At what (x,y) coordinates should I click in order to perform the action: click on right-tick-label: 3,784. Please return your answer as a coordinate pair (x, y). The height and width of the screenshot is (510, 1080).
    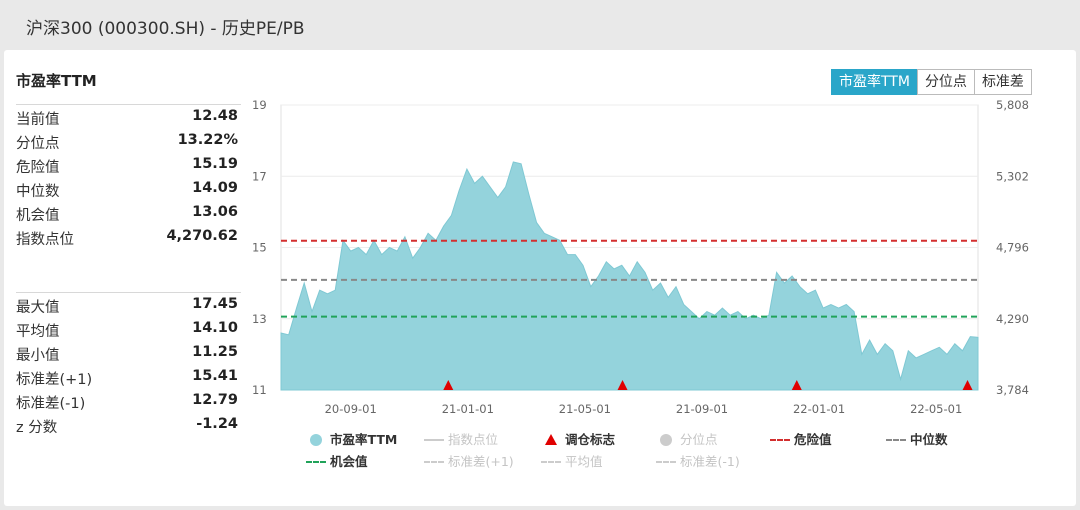
    Looking at the image, I should click on (1012, 390).